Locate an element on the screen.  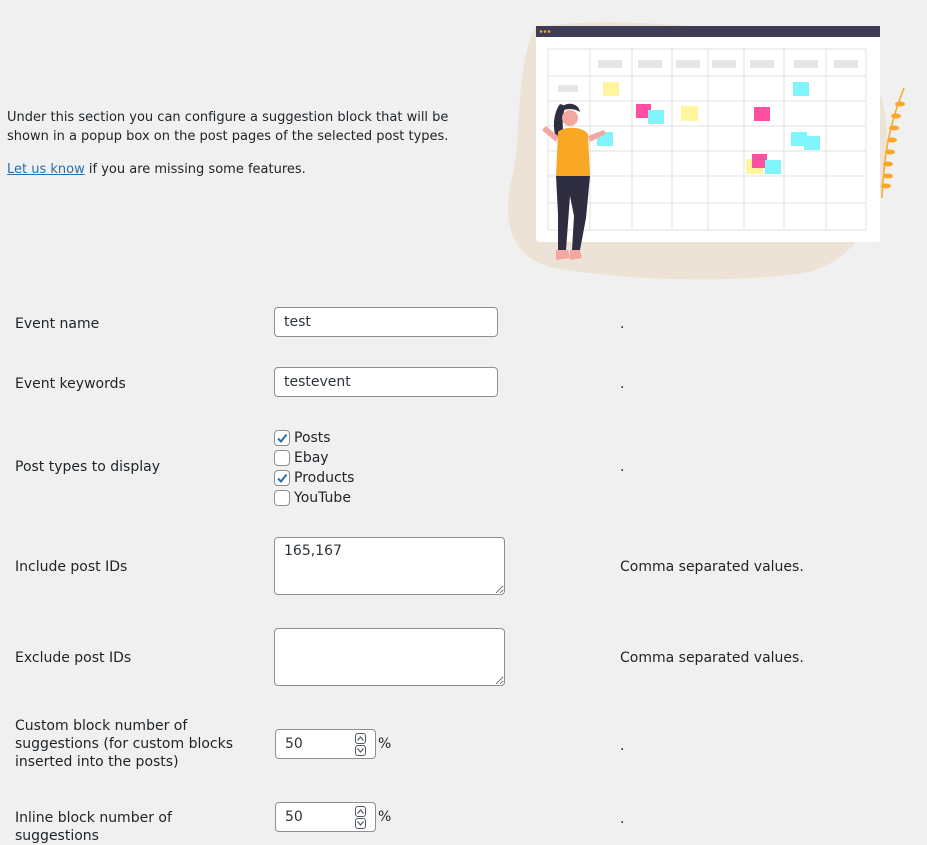
inline-block-spinner is located at coordinates (360, 817).